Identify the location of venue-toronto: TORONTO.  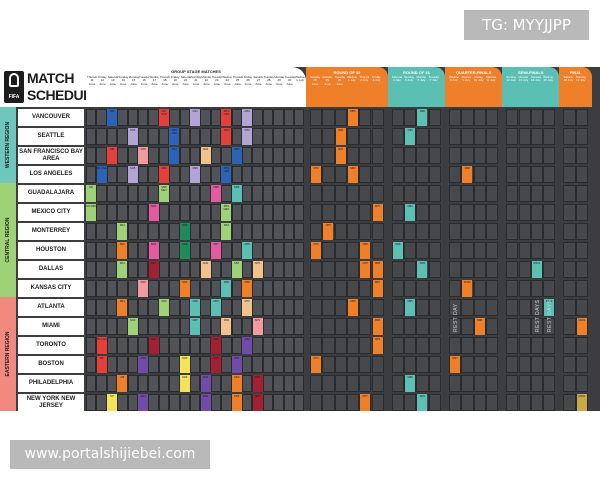
(51, 345).